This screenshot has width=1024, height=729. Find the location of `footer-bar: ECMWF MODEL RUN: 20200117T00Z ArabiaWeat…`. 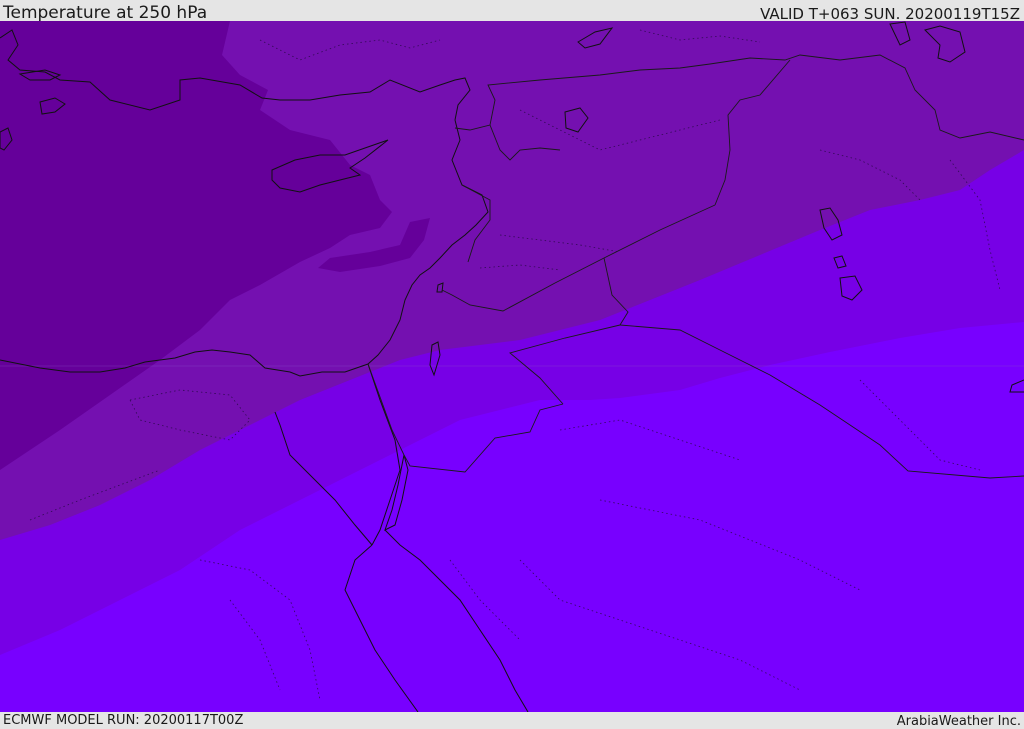

footer-bar: ECMWF MODEL RUN: 20200117T00Z ArabiaWeat… is located at coordinates (512, 720).